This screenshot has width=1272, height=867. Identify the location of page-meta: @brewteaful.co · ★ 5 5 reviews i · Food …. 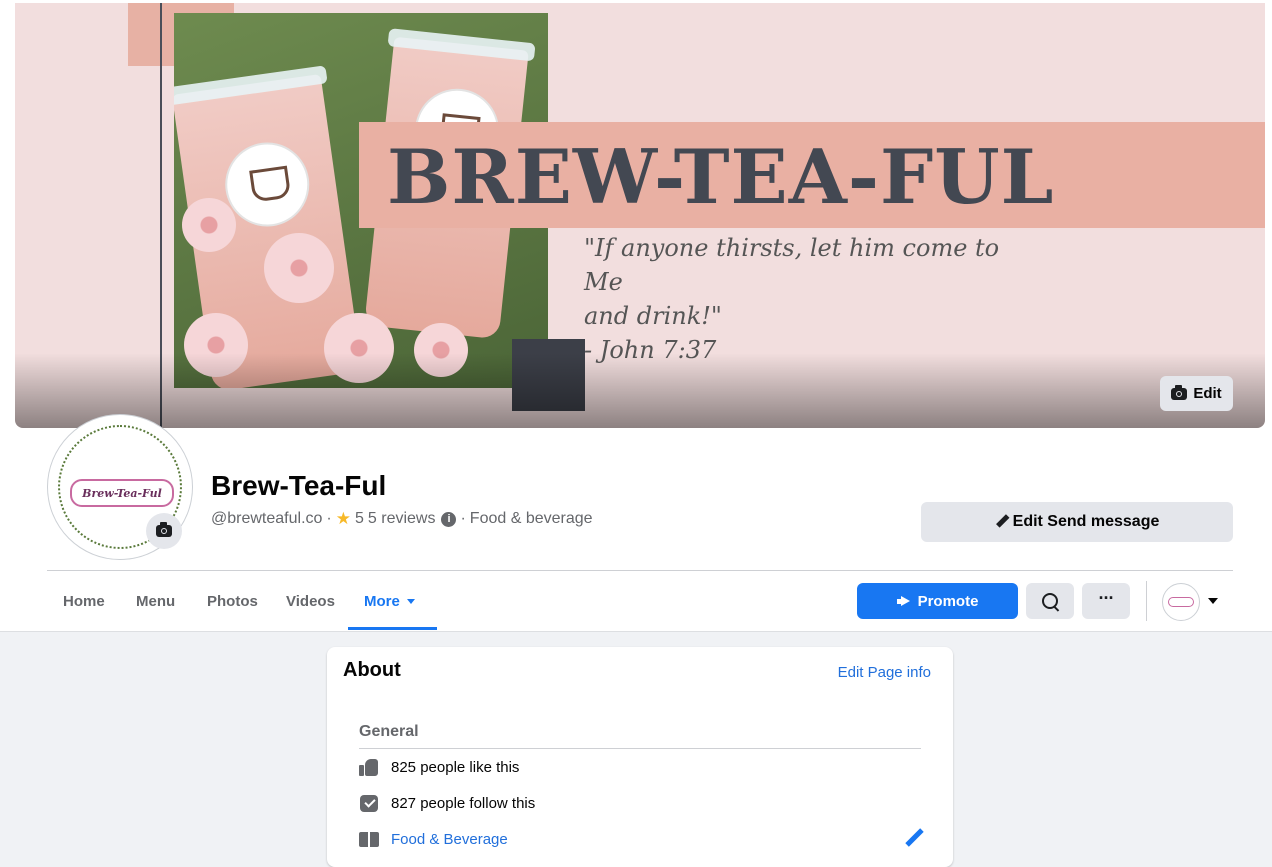
(402, 518).